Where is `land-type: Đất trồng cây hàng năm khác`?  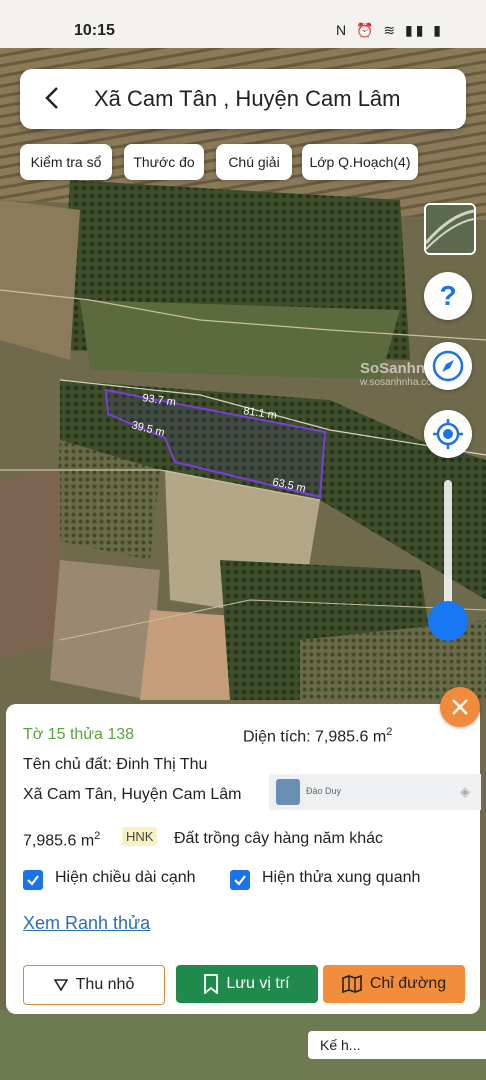
land-type: Đất trồng cây hàng năm khác is located at coordinates (279, 838).